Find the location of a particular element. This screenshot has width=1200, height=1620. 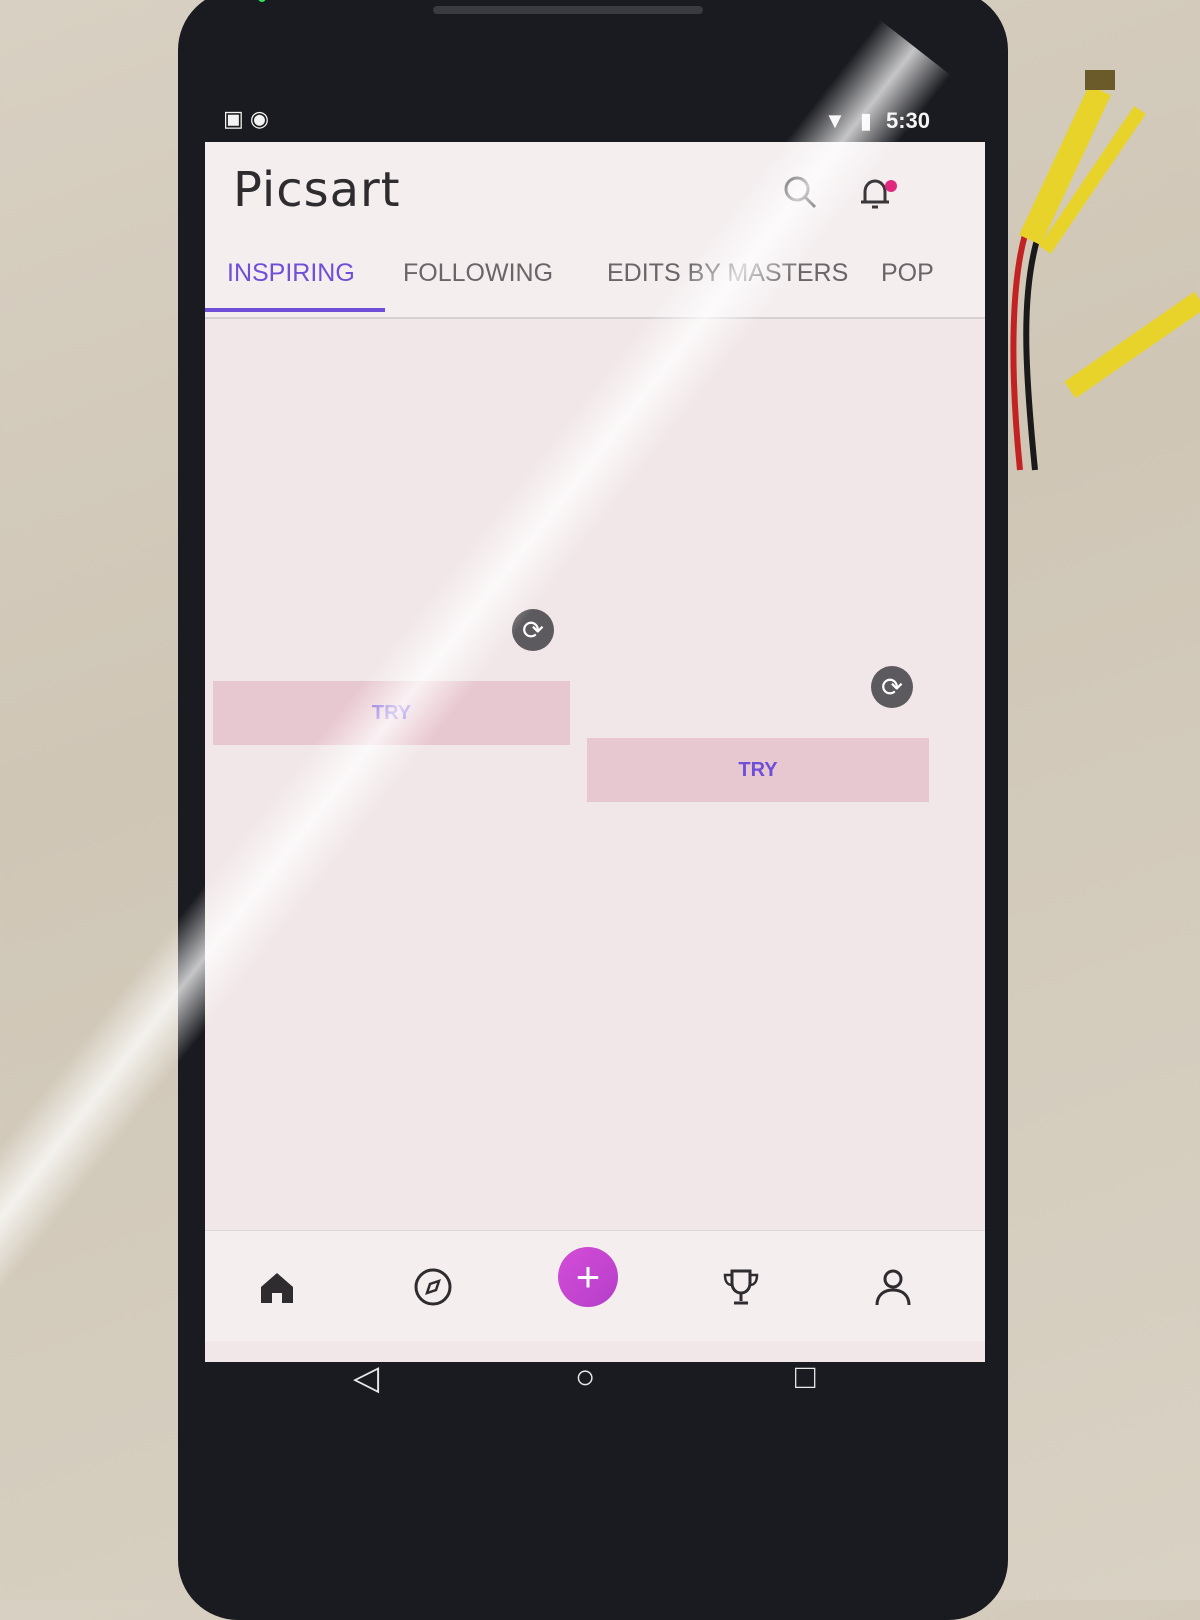

nav-challenges is located at coordinates (741, 1287).